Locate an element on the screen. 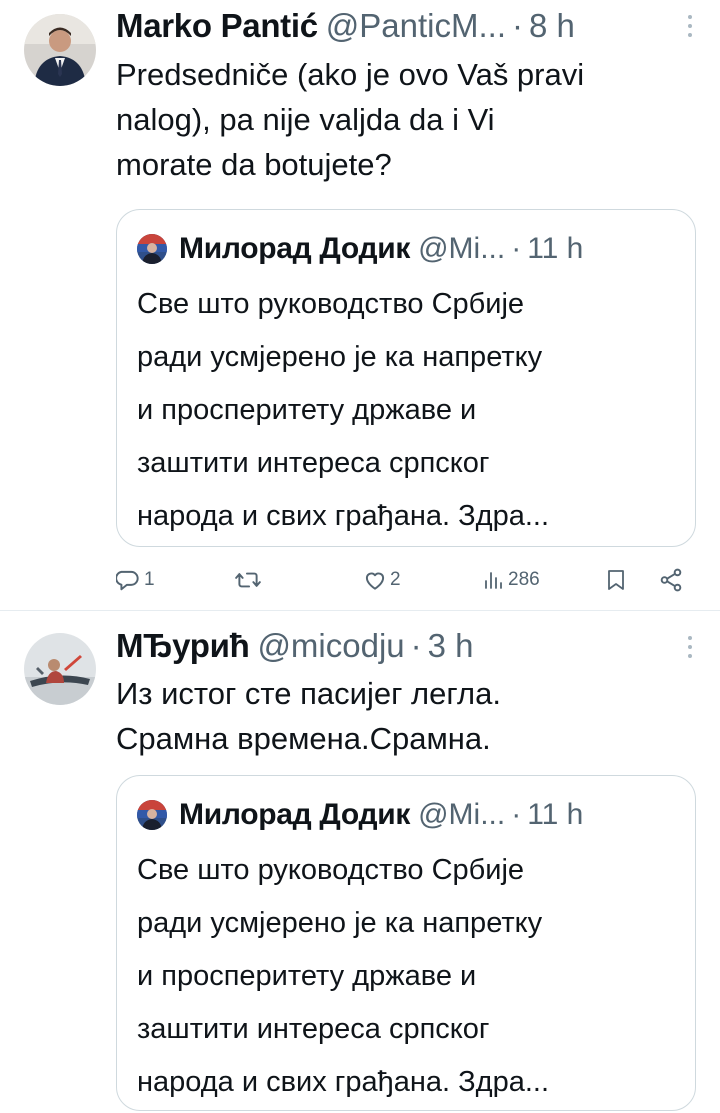  author-handle: @micodju is located at coordinates (330, 646).